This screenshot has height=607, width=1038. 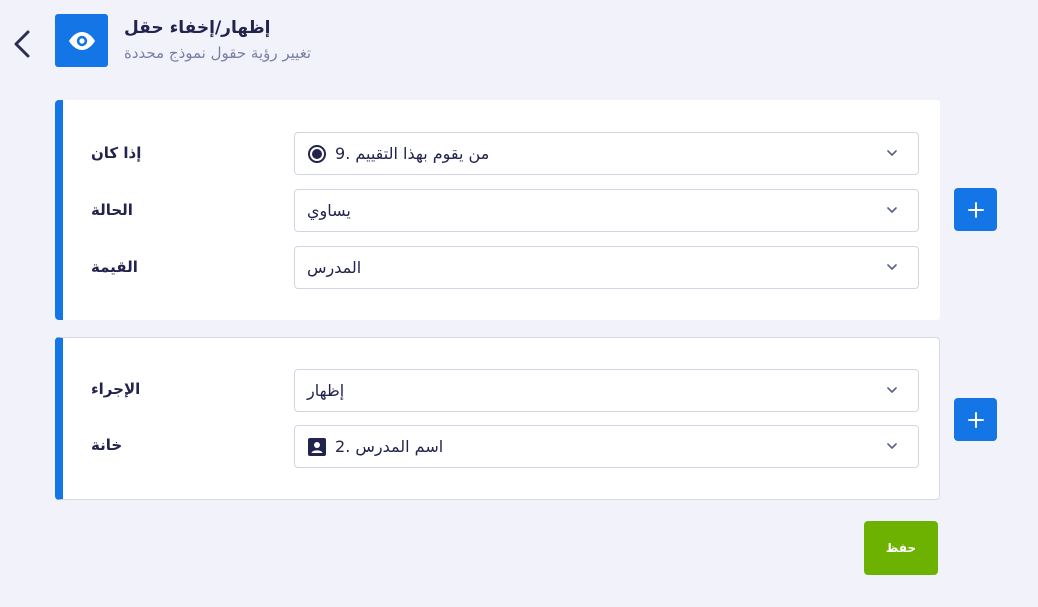 I want to click on save-button: حفظ, so click(x=901, y=548).